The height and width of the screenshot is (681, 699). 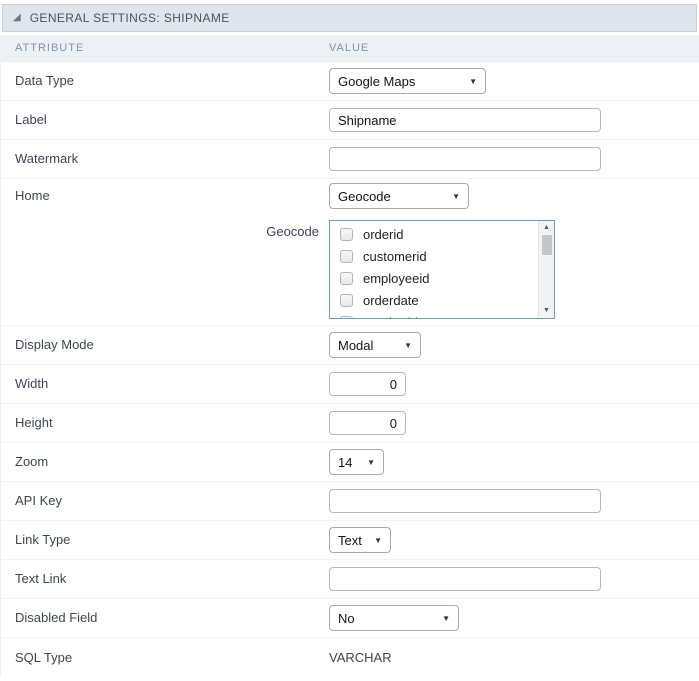 What do you see at coordinates (383, 234) in the screenshot?
I see `option-label: orderid` at bounding box center [383, 234].